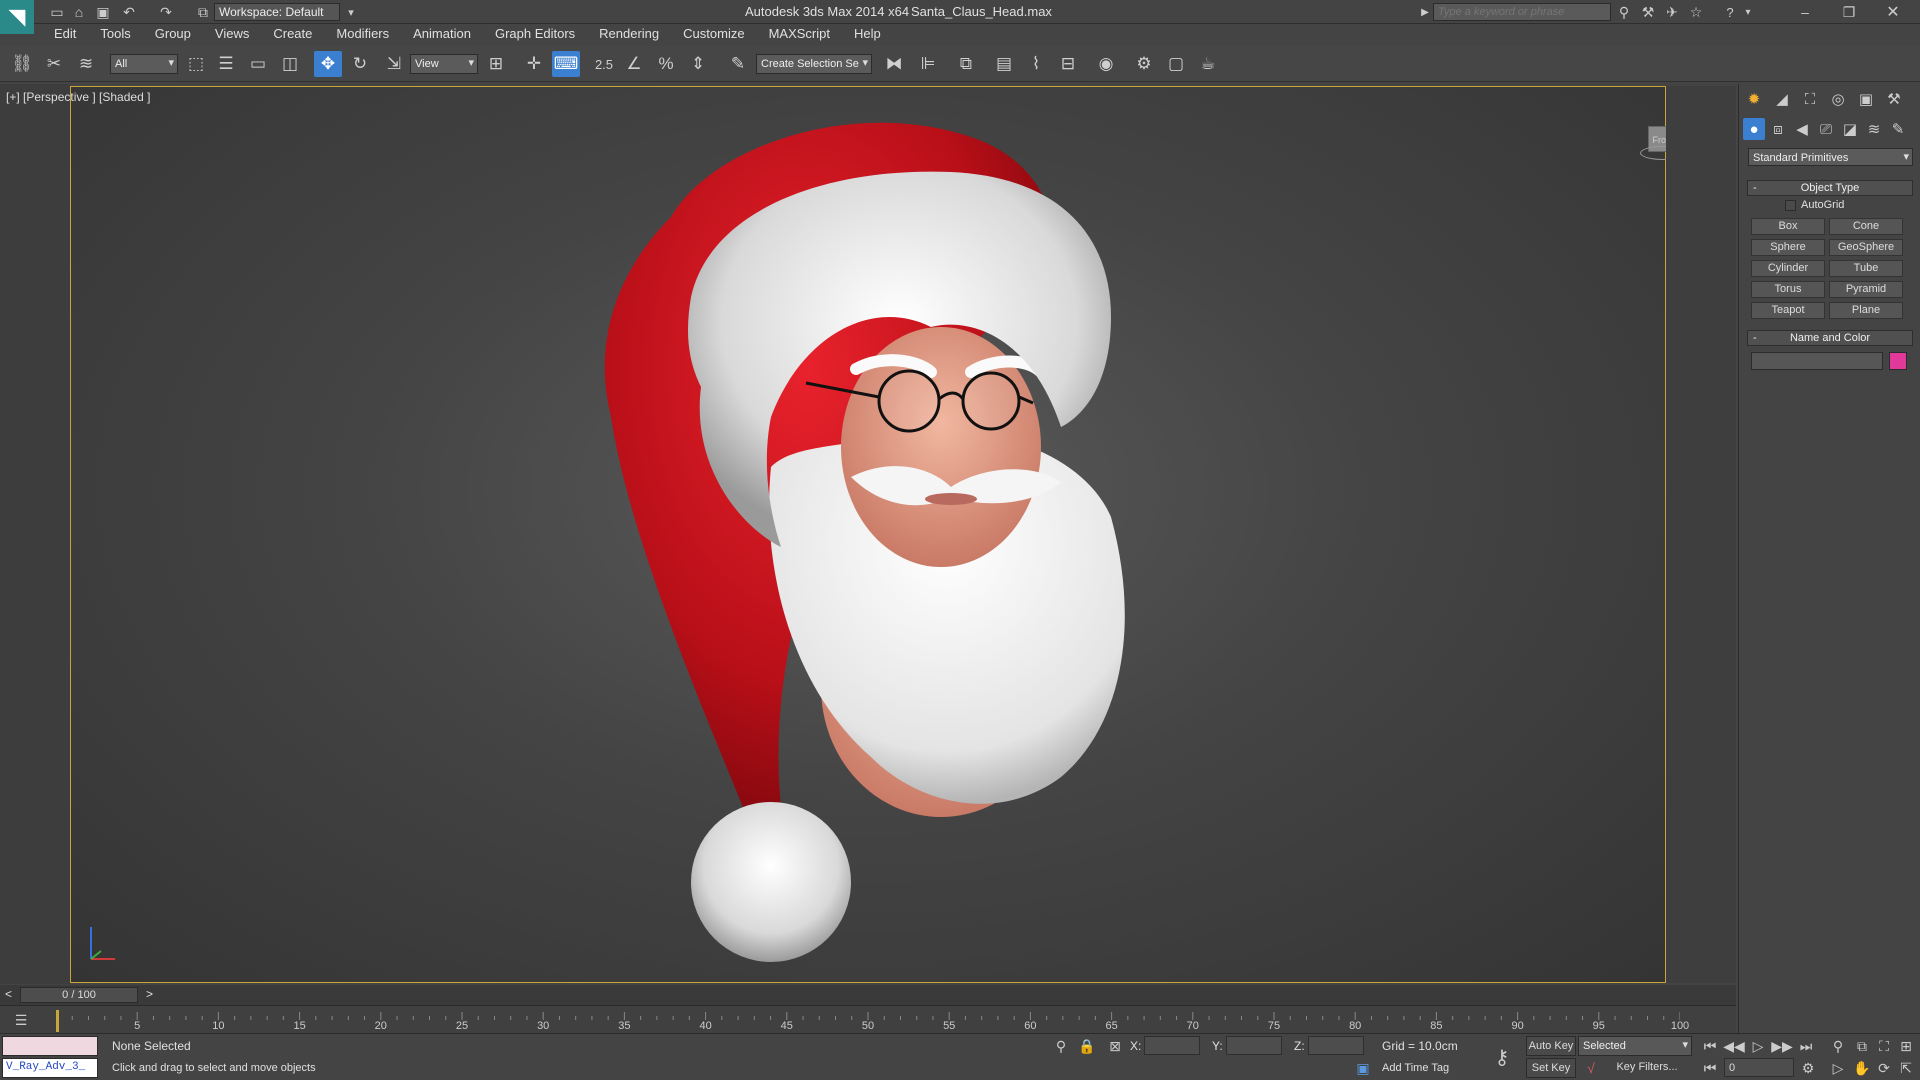  Describe the element at coordinates (79, 995) in the screenshot. I see `time-slider-thumb: 0 / 100` at that location.